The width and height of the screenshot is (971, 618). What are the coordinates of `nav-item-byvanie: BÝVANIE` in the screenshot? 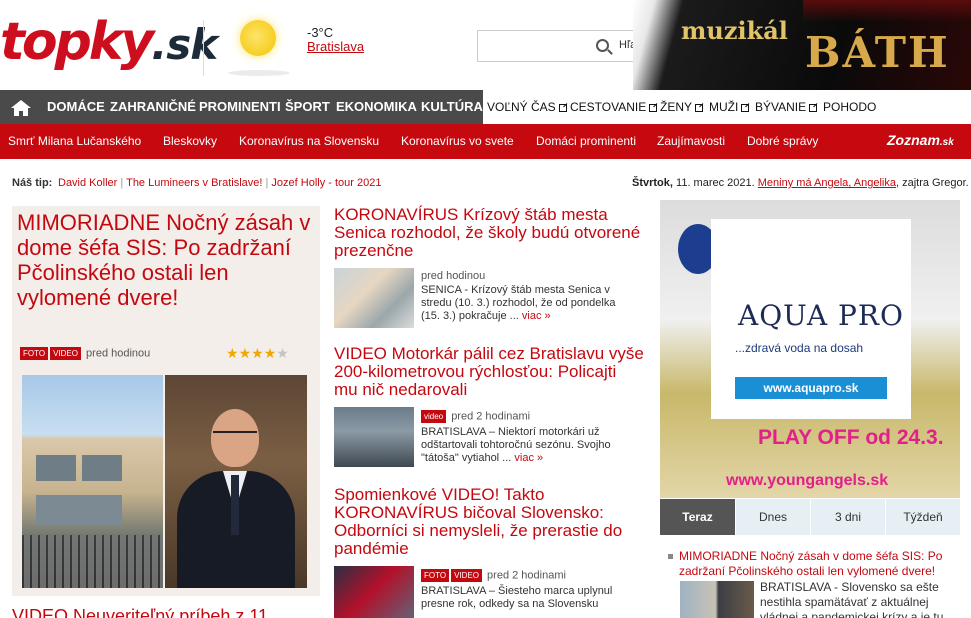 It's located at (786, 107).